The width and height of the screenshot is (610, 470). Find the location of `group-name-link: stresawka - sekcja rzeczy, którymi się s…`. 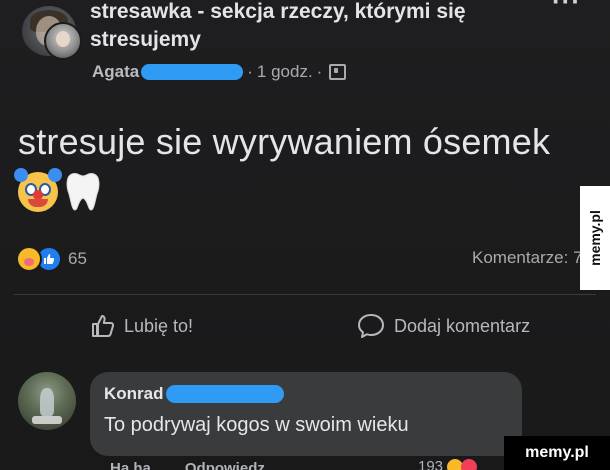

group-name-link: stresawka - sekcja rzeczy, którymi się s… is located at coordinates (320, 27).